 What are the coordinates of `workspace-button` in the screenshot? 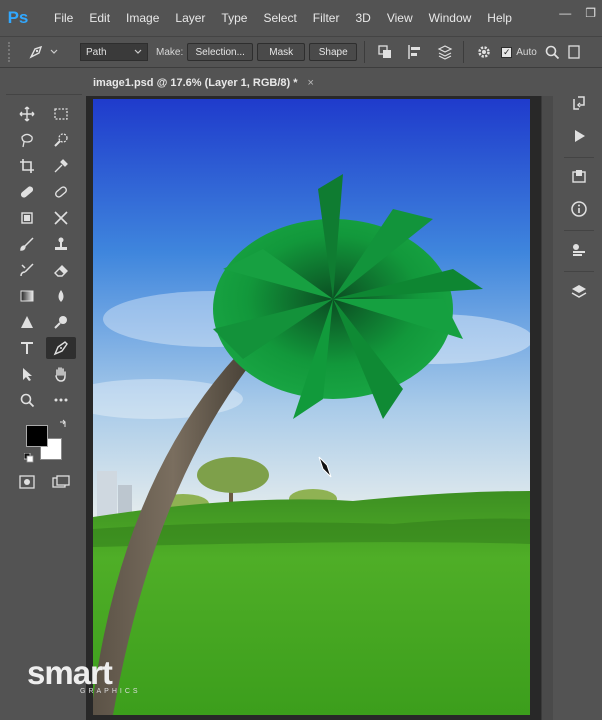 It's located at (574, 52).